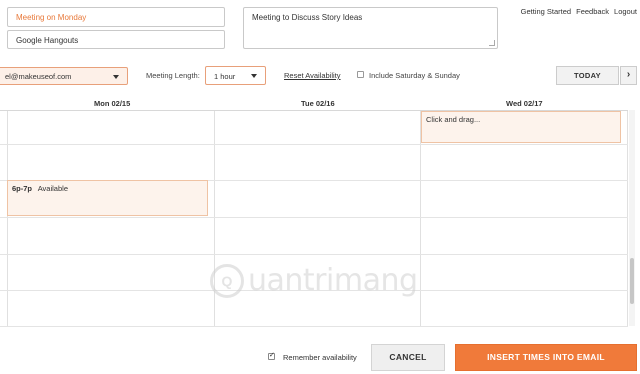  I want to click on cancel-button: CANCEL, so click(408, 357).